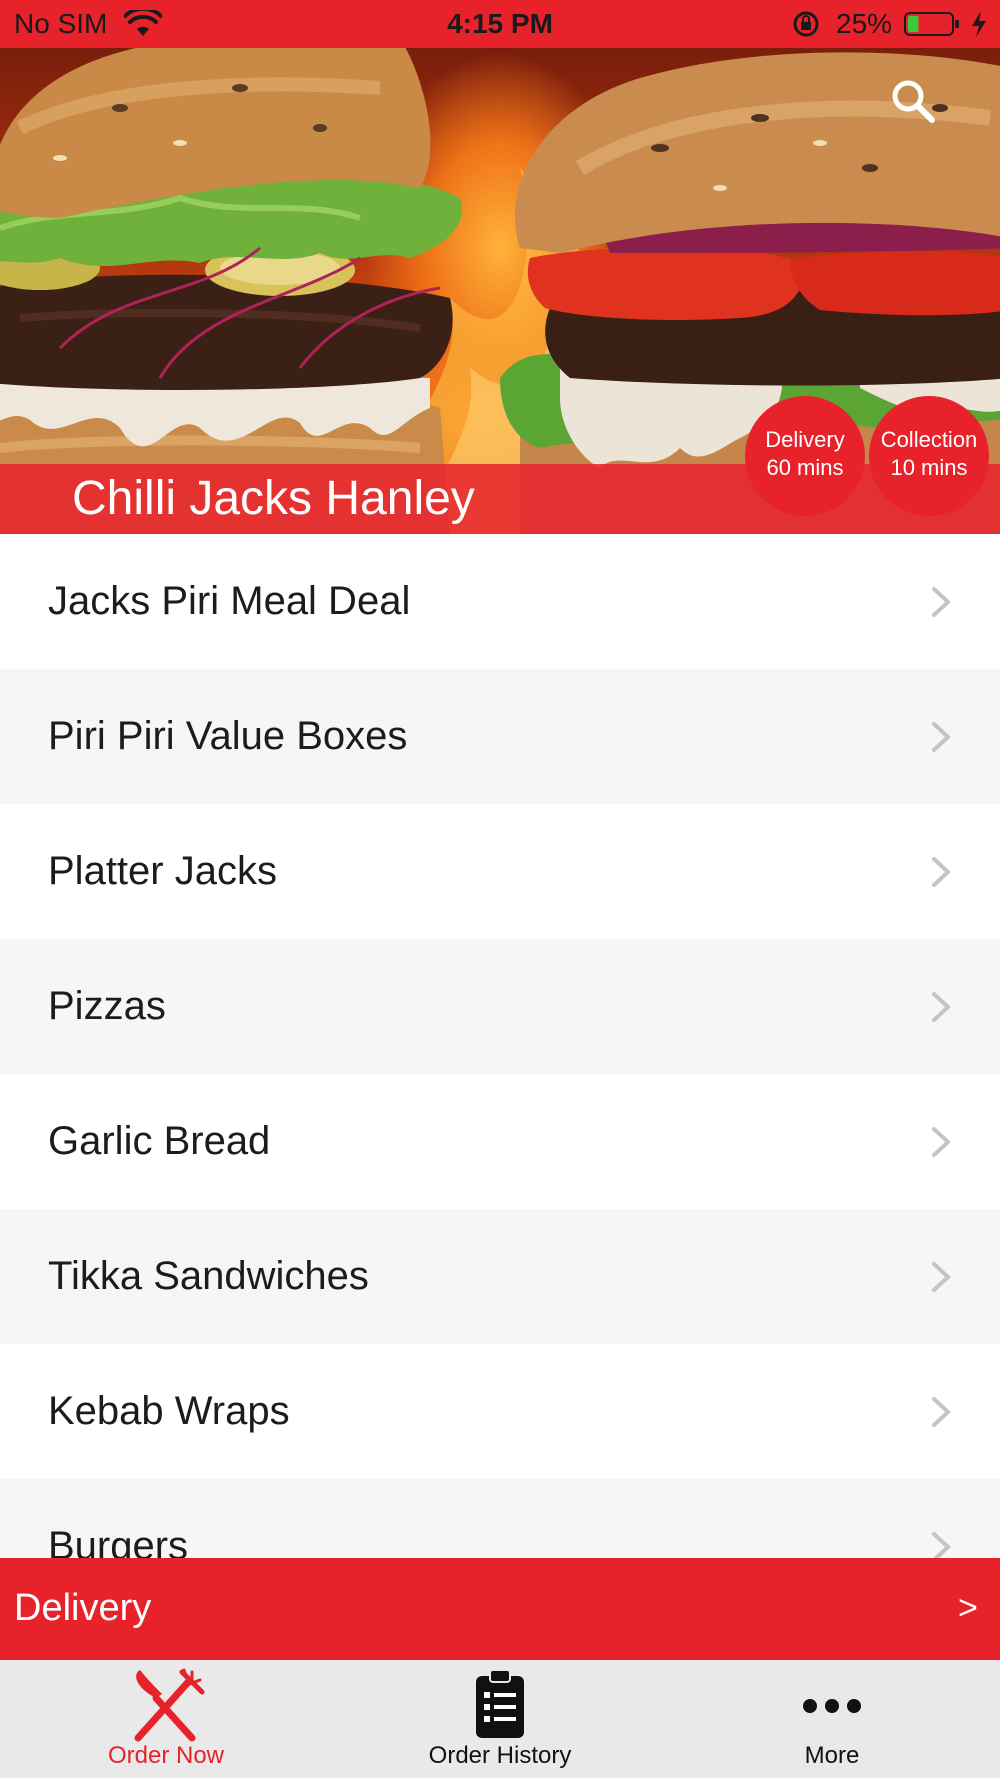  What do you see at coordinates (500, 736) in the screenshot?
I see `menu-item: Piri Piri Value Boxes` at bounding box center [500, 736].